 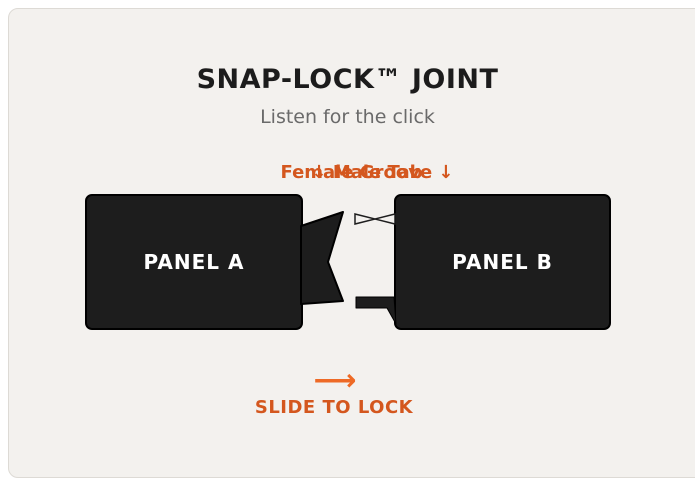 I want to click on arrow-right-icon: ⟶, so click(x=335, y=380).